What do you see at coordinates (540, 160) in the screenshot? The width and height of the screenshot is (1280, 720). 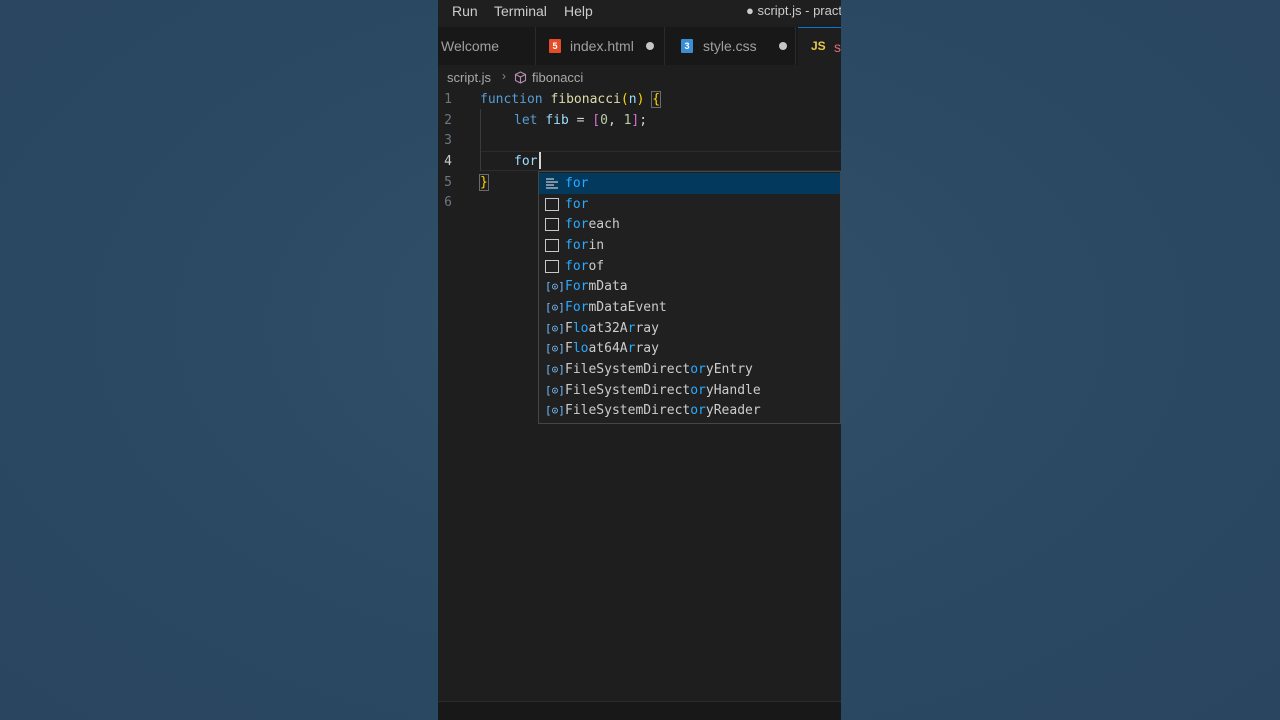 I see `text-cursor` at bounding box center [540, 160].